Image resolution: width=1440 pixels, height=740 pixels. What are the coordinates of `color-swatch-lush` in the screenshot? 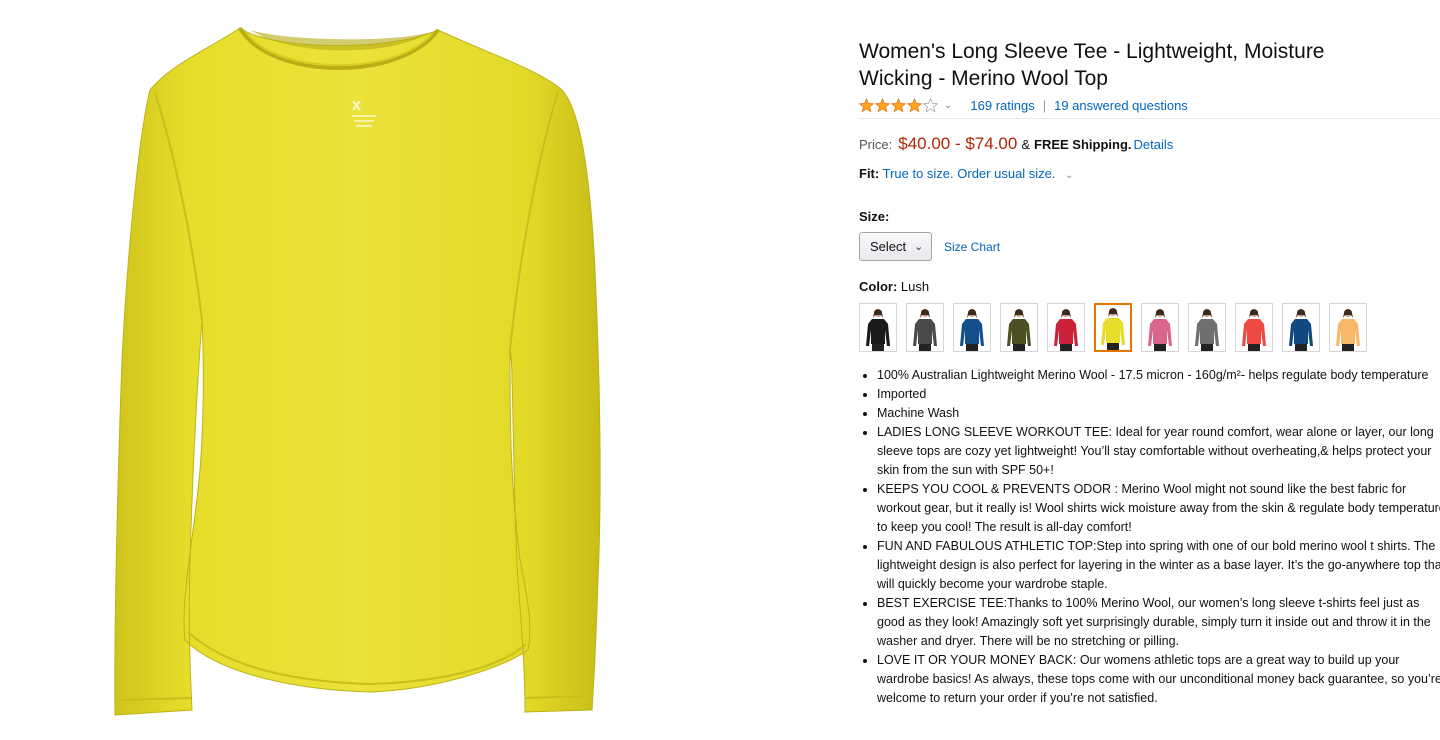 It's located at (1113, 327).